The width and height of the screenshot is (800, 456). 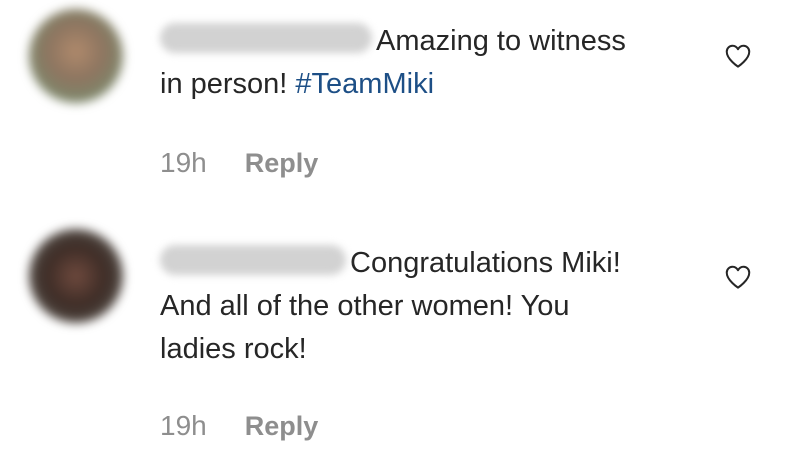 What do you see at coordinates (393, 63) in the screenshot?
I see `comment-text: Amazing to witness in person! #TeamMiki` at bounding box center [393, 63].